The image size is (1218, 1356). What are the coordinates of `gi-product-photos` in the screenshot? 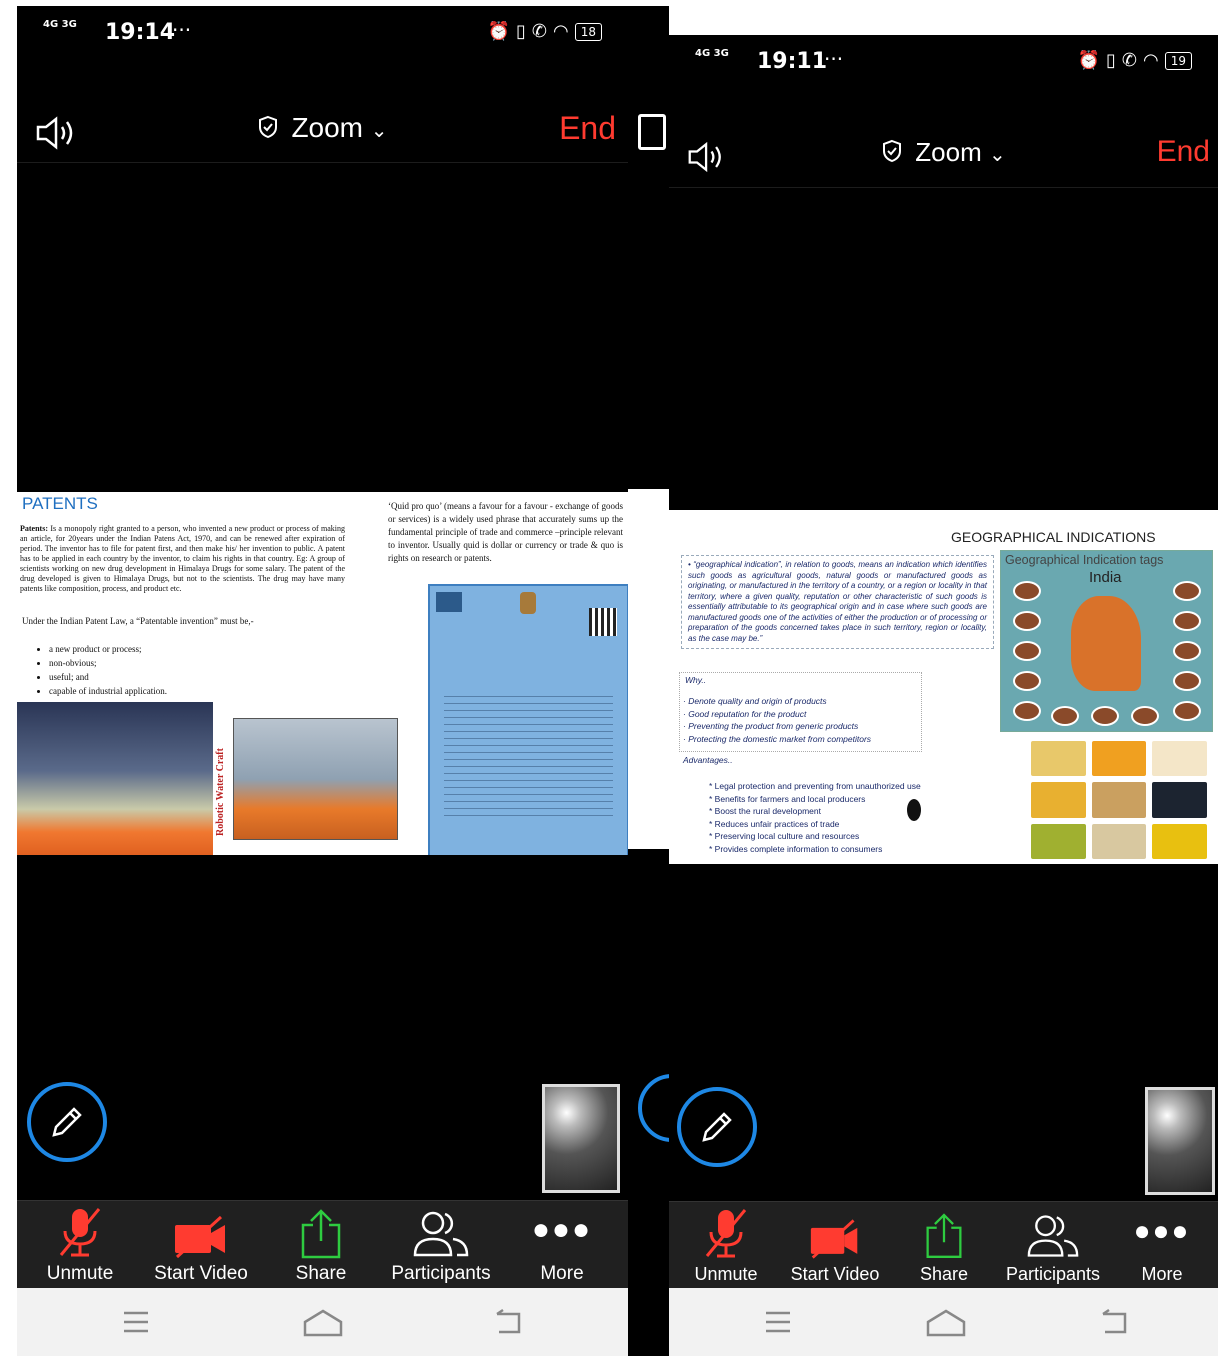 It's located at (1119, 800).